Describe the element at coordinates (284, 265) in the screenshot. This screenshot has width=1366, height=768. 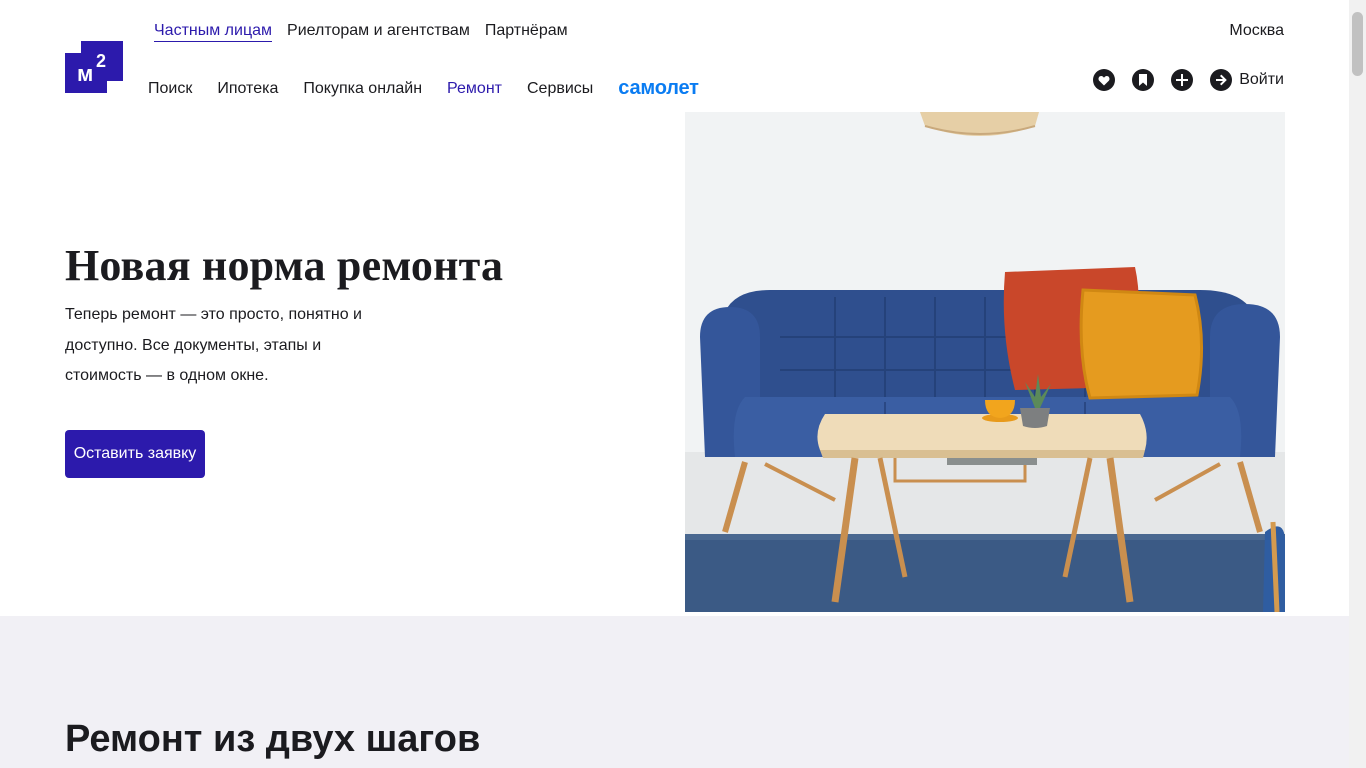
I see `hero-title: Новая норма ремонта` at that location.